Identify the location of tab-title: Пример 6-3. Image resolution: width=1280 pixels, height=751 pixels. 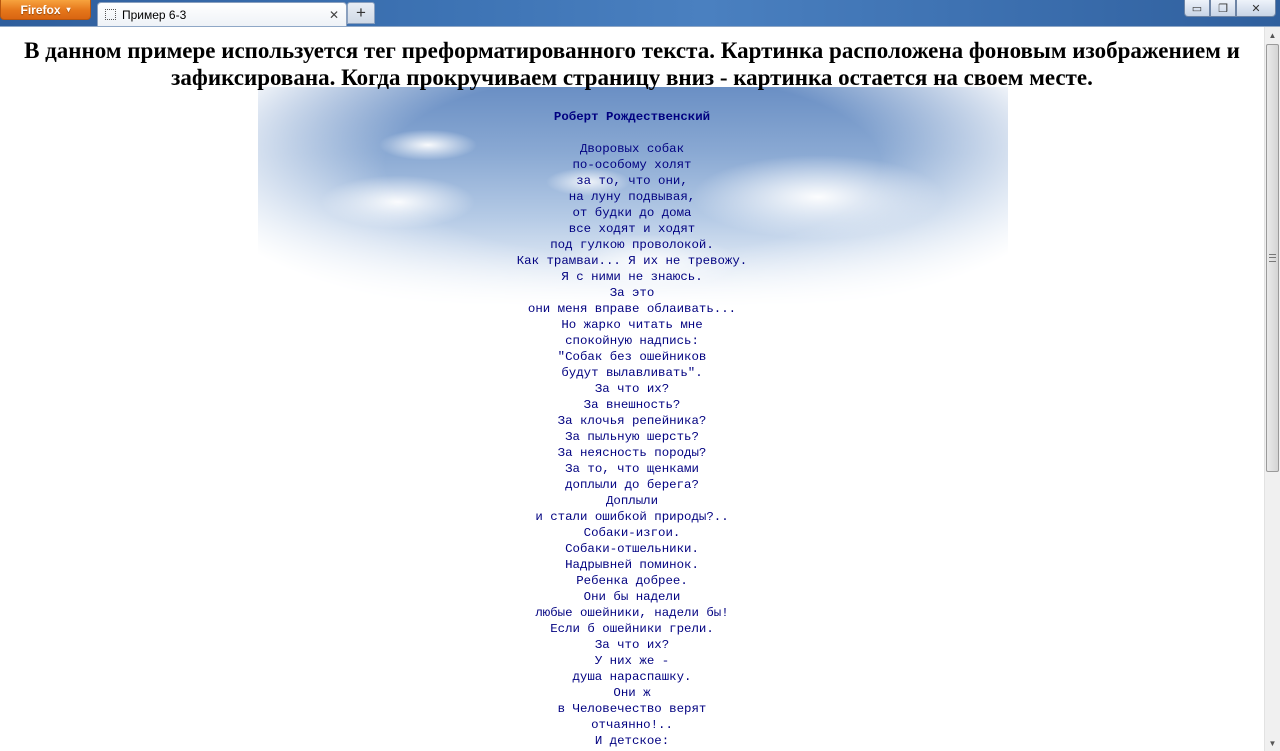
(154, 14).